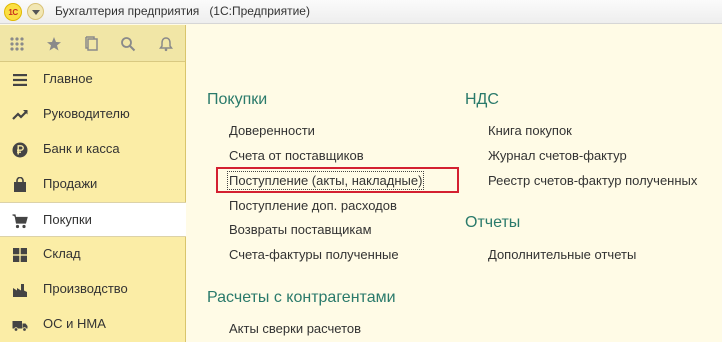 This screenshot has height=342, width=722. Describe the element at coordinates (67, 219) in the screenshot. I see `section-label: Покупки` at that location.